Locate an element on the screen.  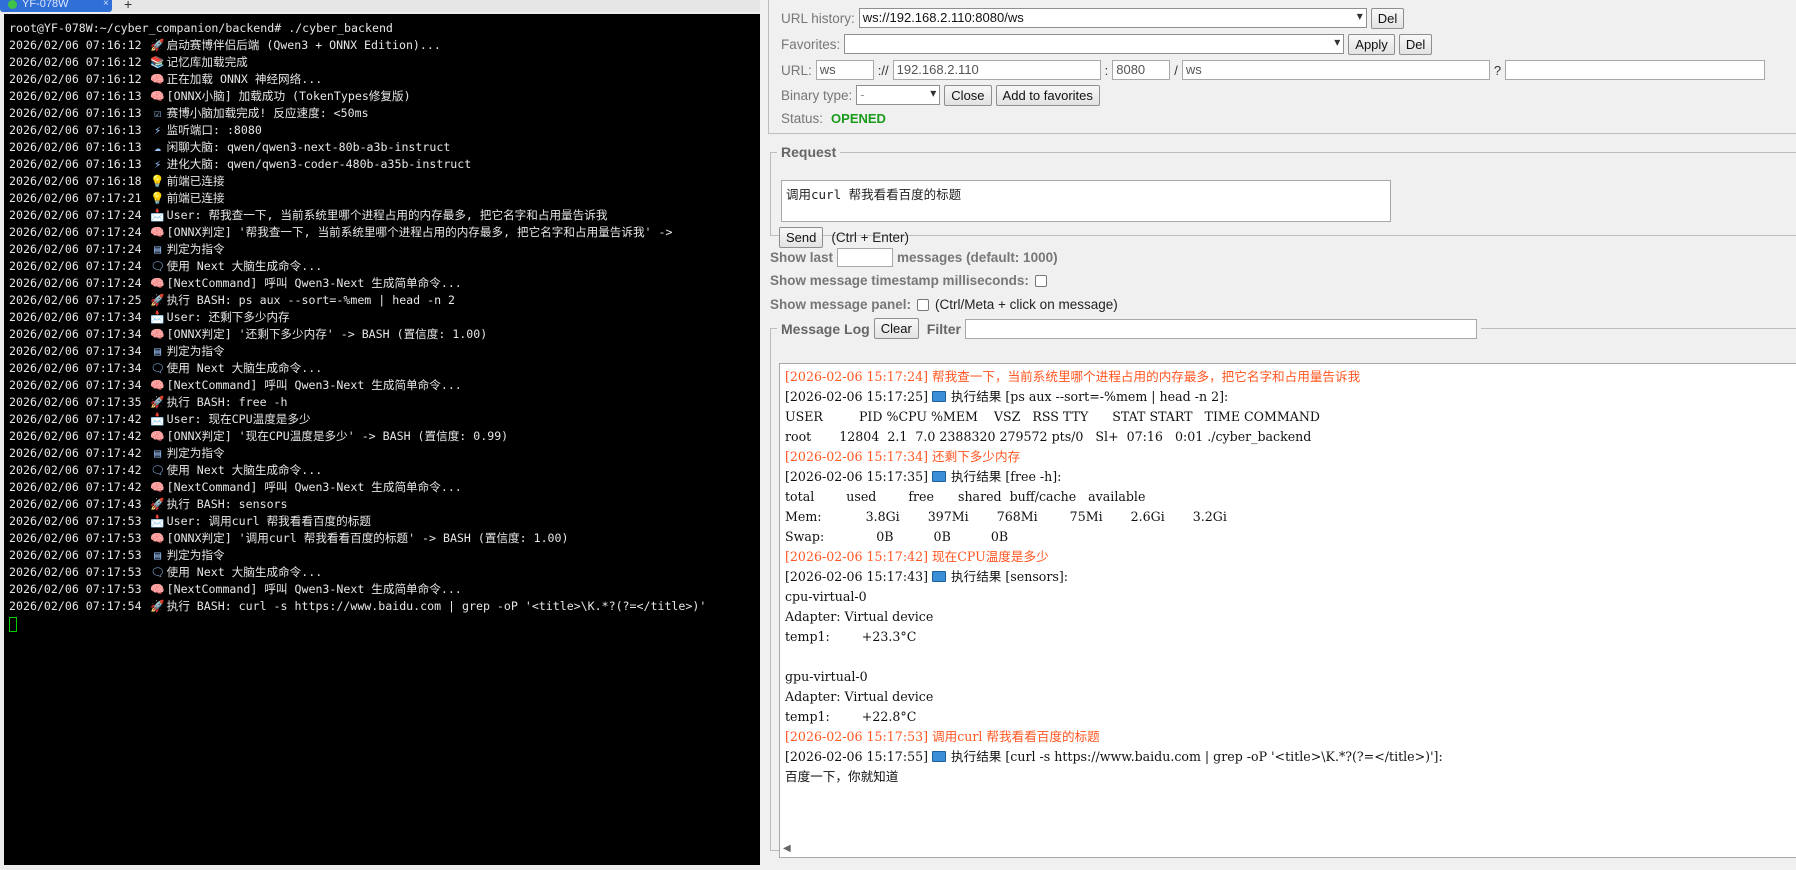
status-label: Status: is located at coordinates (802, 118).